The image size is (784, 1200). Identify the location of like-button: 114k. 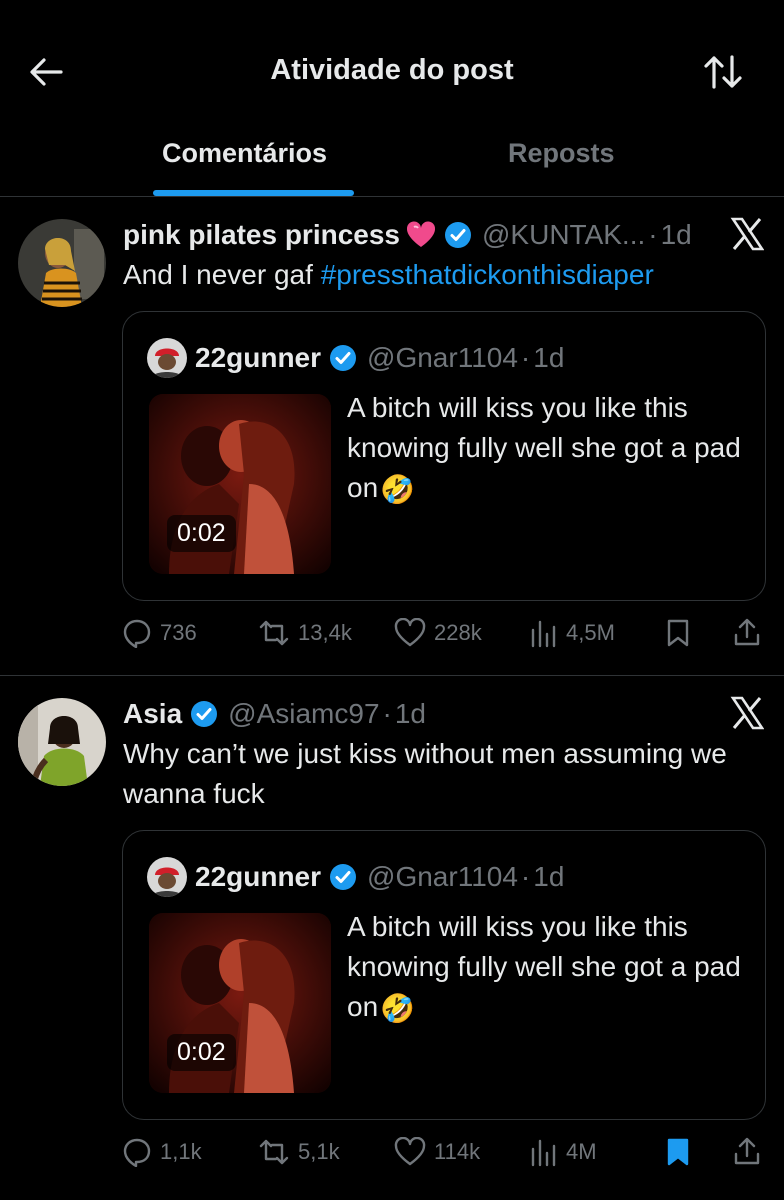
(437, 1152).